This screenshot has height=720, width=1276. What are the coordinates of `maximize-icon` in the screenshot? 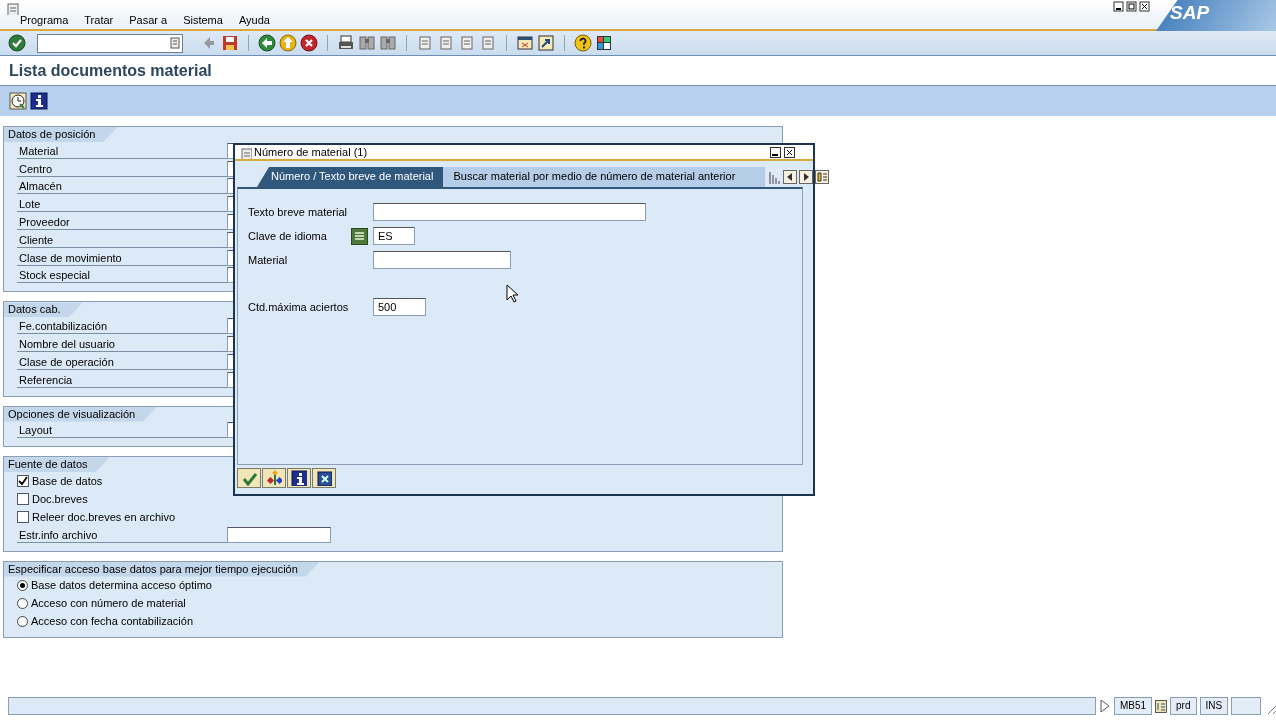 It's located at (1131, 6).